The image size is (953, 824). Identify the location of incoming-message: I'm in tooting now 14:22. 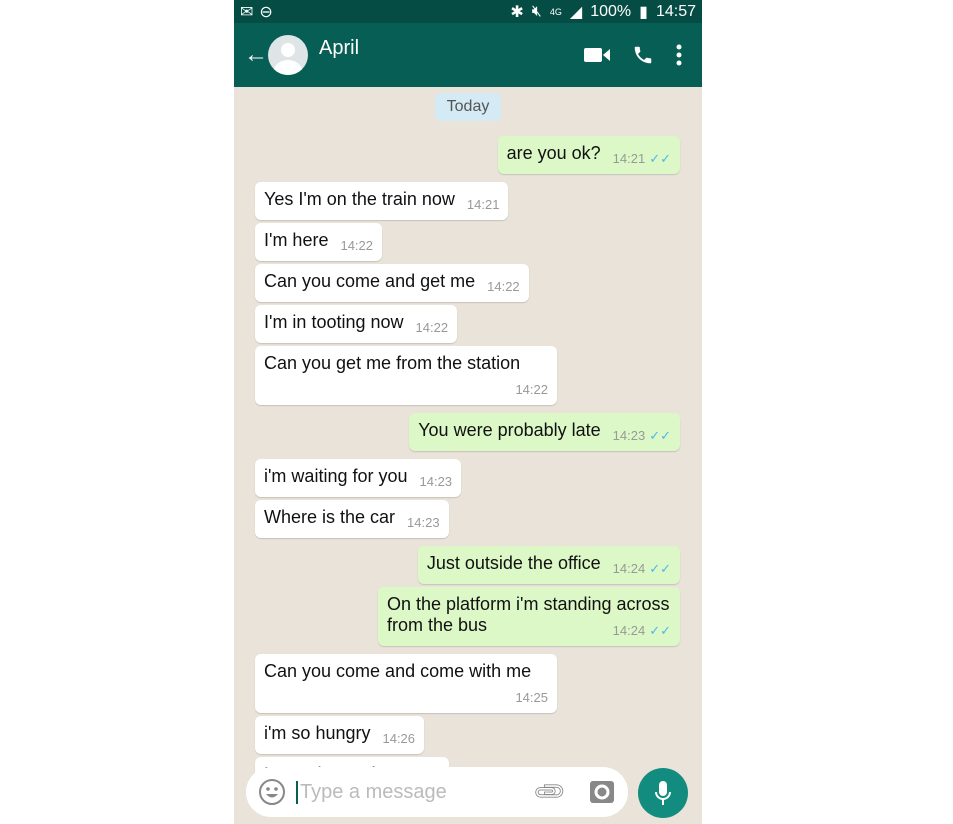
(468, 324).